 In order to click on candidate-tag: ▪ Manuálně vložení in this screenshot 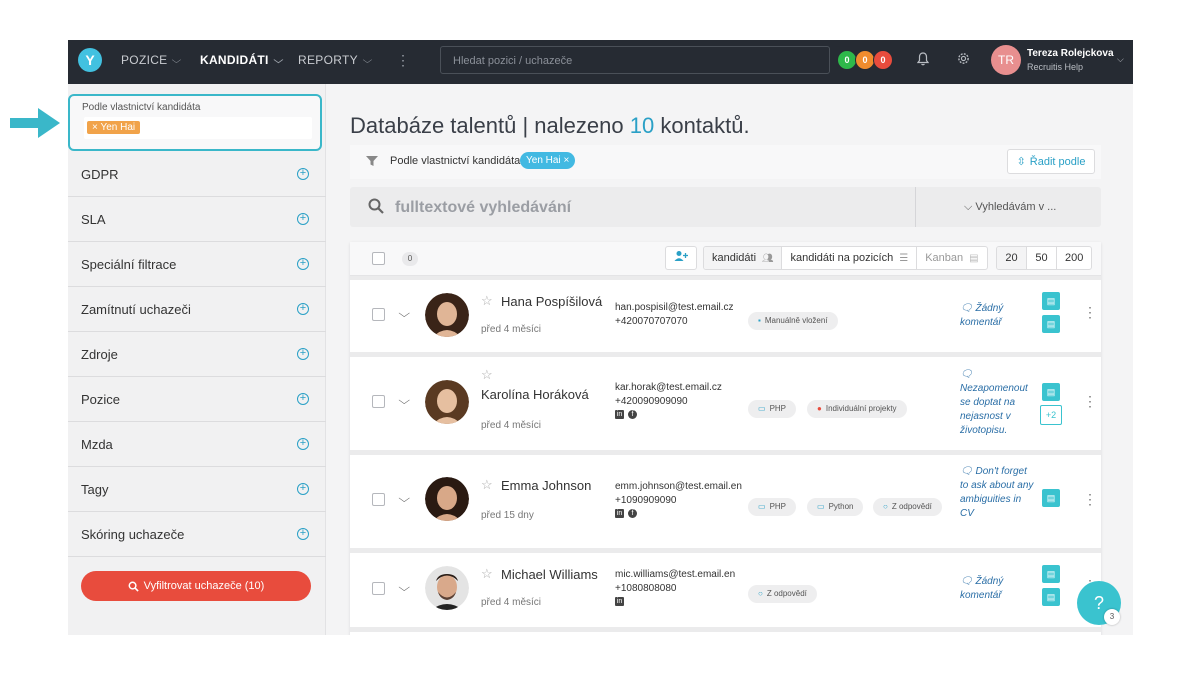, I will do `click(793, 321)`.